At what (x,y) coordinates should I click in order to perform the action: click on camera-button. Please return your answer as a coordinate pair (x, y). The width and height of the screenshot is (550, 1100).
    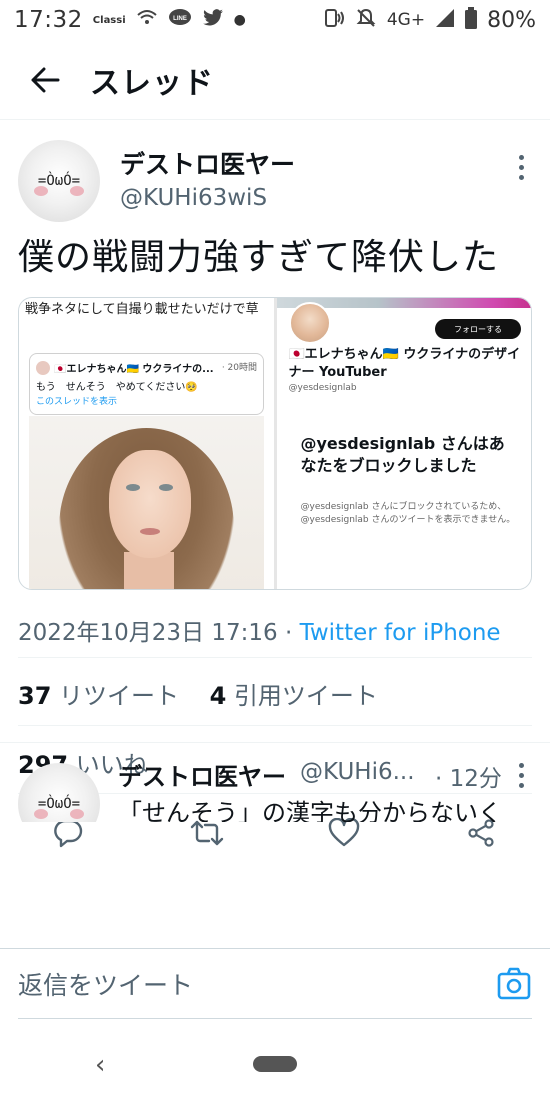
    Looking at the image, I should click on (514, 984).